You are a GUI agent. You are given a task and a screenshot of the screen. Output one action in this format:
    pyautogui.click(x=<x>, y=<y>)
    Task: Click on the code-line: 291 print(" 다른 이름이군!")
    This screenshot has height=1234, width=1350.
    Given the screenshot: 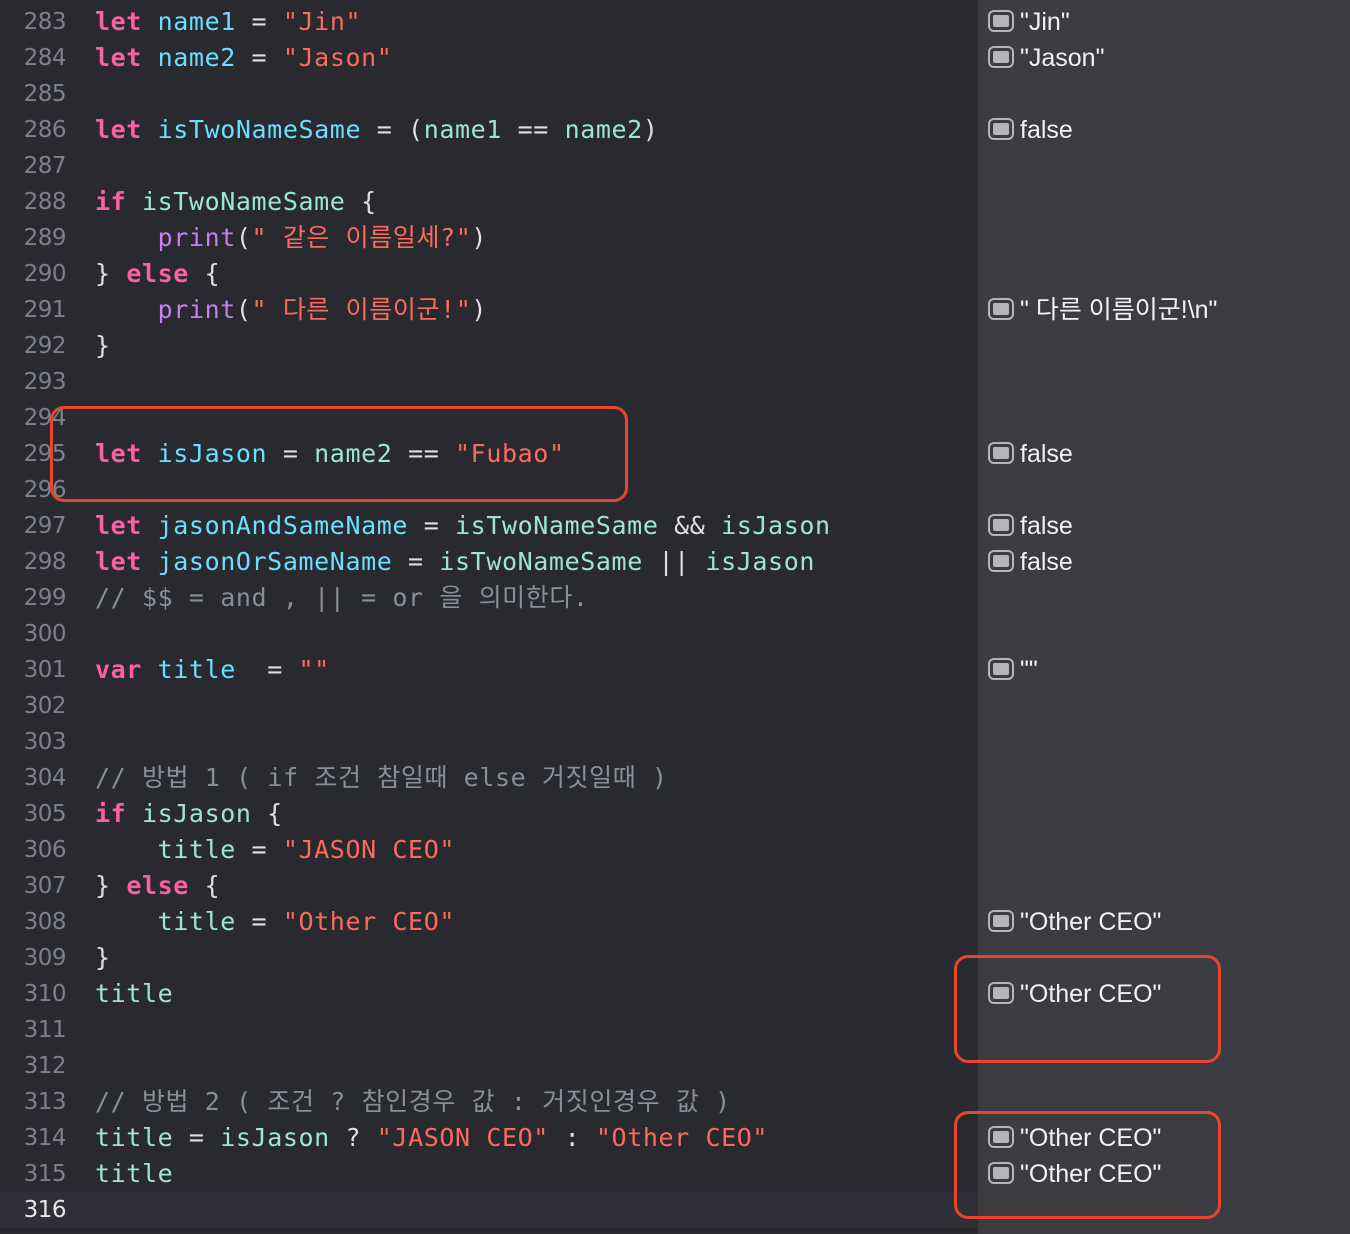 What is the action you would take?
    pyautogui.click(x=489, y=310)
    